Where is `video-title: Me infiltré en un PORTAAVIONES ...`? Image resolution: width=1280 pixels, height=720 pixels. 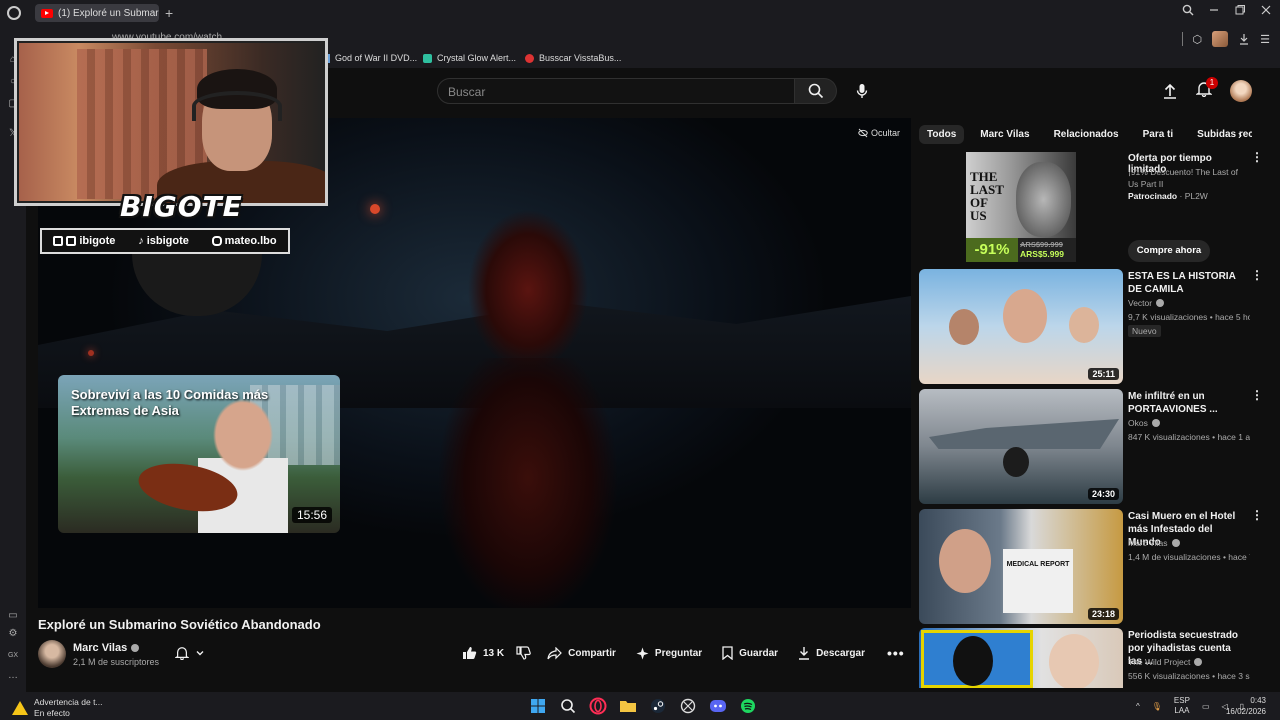 video-title: Me infiltré en un PORTAAVIONES ... is located at coordinates (1173, 403).